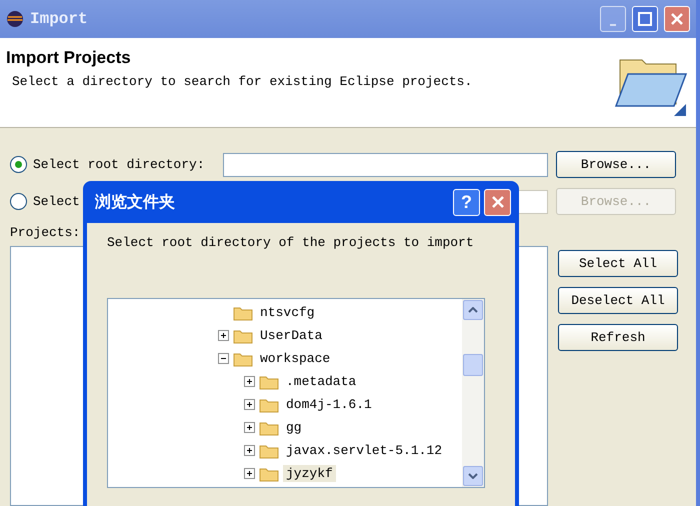 Image resolution: width=700 pixels, height=506 pixels. Describe the element at coordinates (46, 232) in the screenshot. I see `projects-label: Projects:` at that location.